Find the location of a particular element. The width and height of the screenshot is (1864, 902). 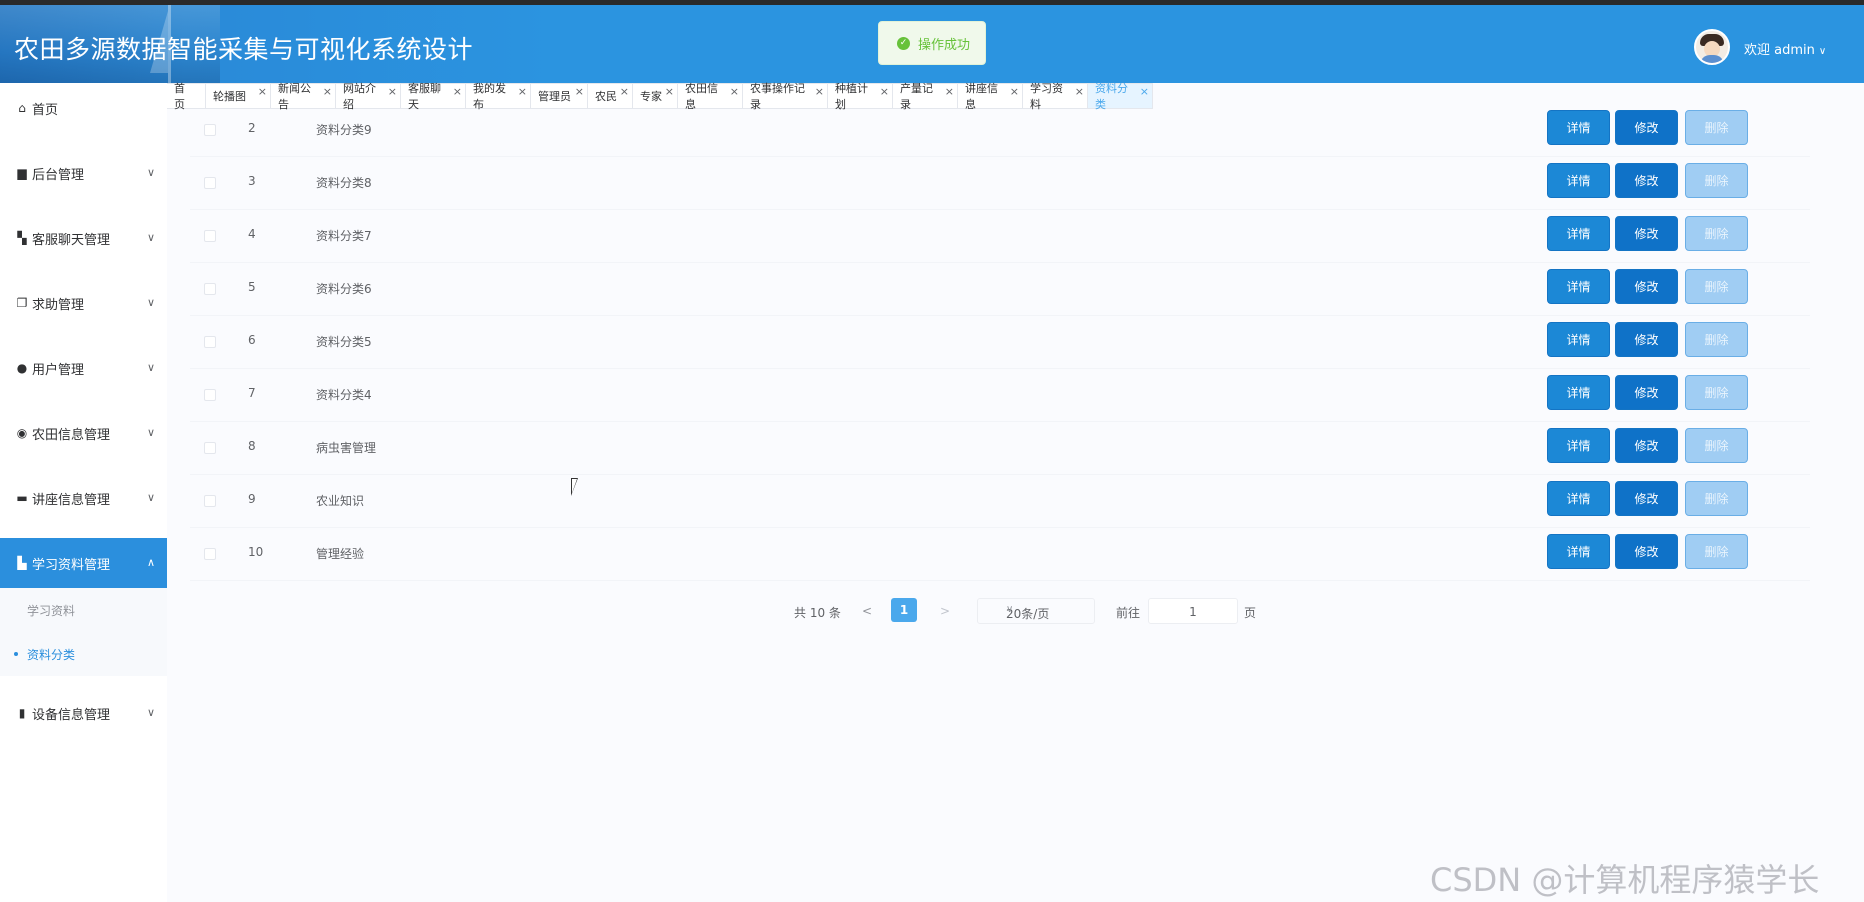

row-index: 4 is located at coordinates (252, 234).